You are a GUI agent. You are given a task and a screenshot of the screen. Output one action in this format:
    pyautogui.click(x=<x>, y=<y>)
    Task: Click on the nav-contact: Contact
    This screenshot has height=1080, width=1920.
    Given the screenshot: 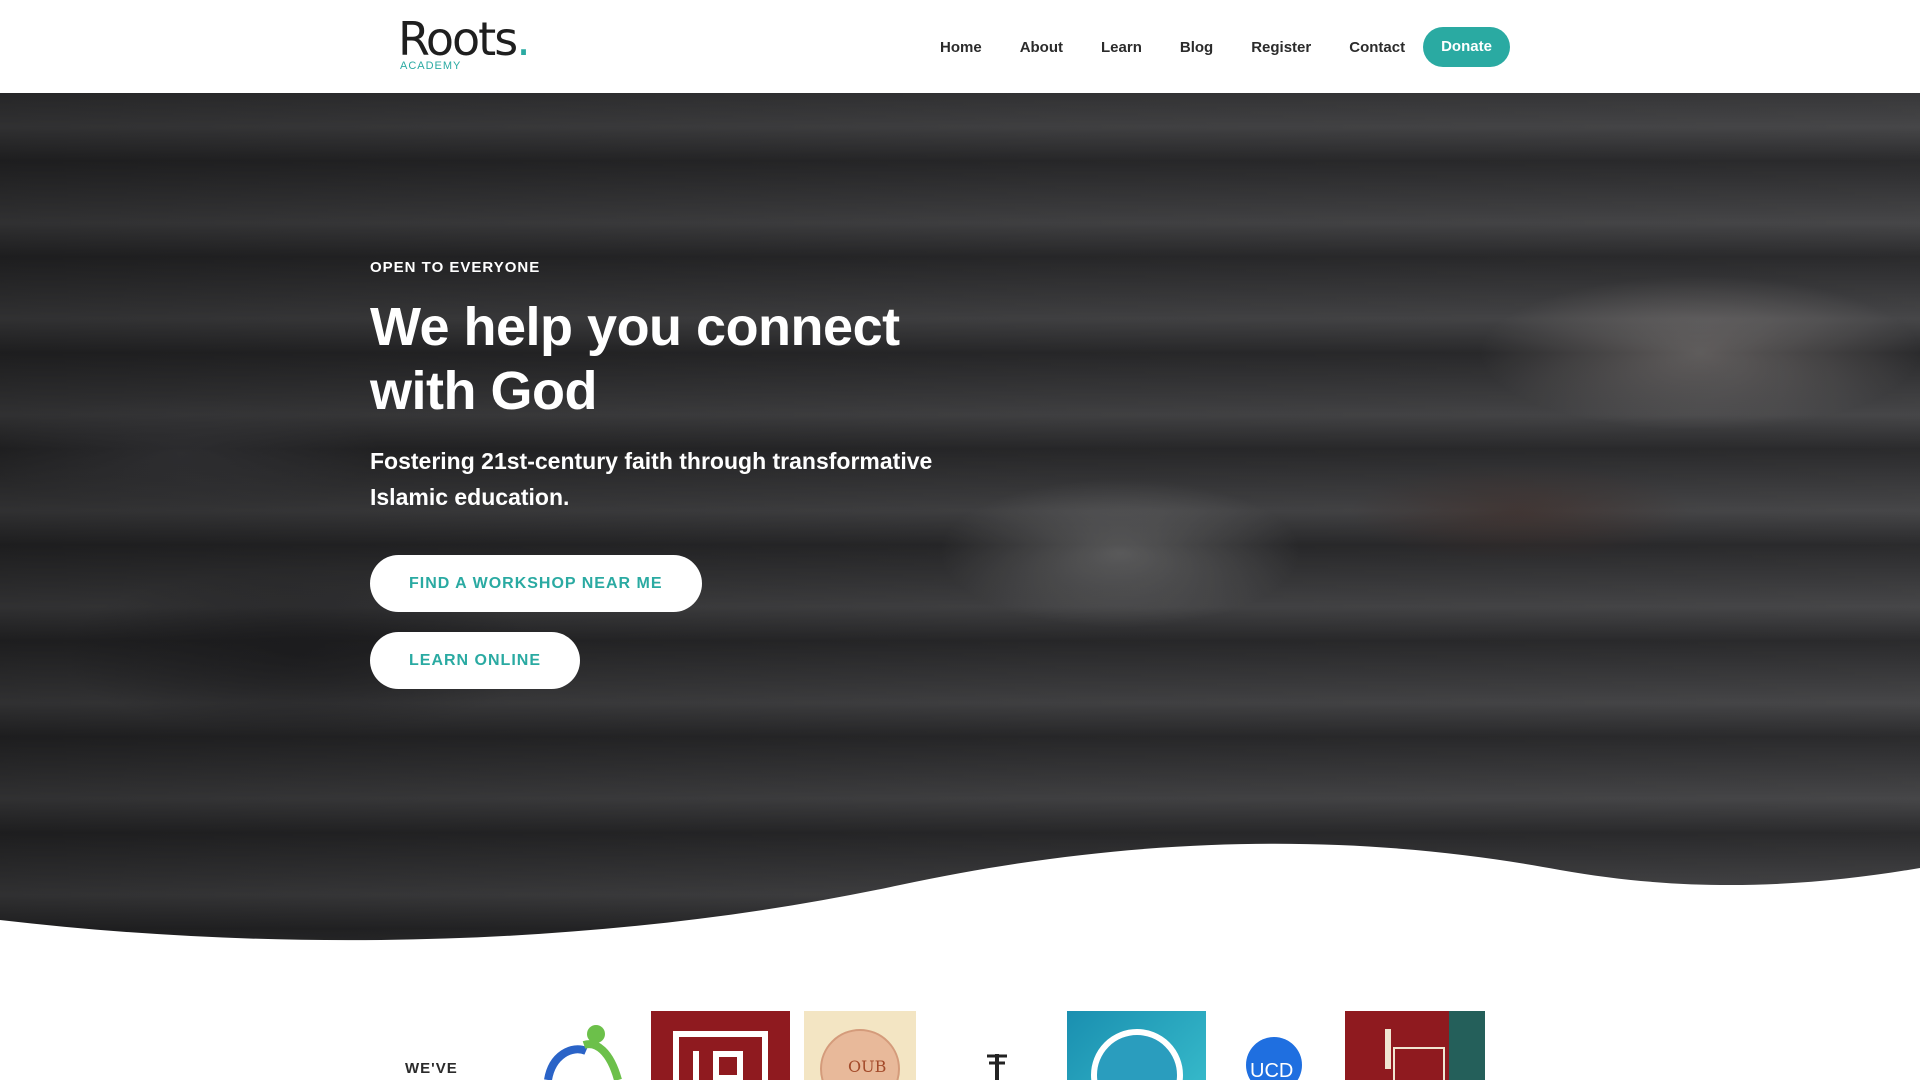 What is the action you would take?
    pyautogui.click(x=1377, y=47)
    